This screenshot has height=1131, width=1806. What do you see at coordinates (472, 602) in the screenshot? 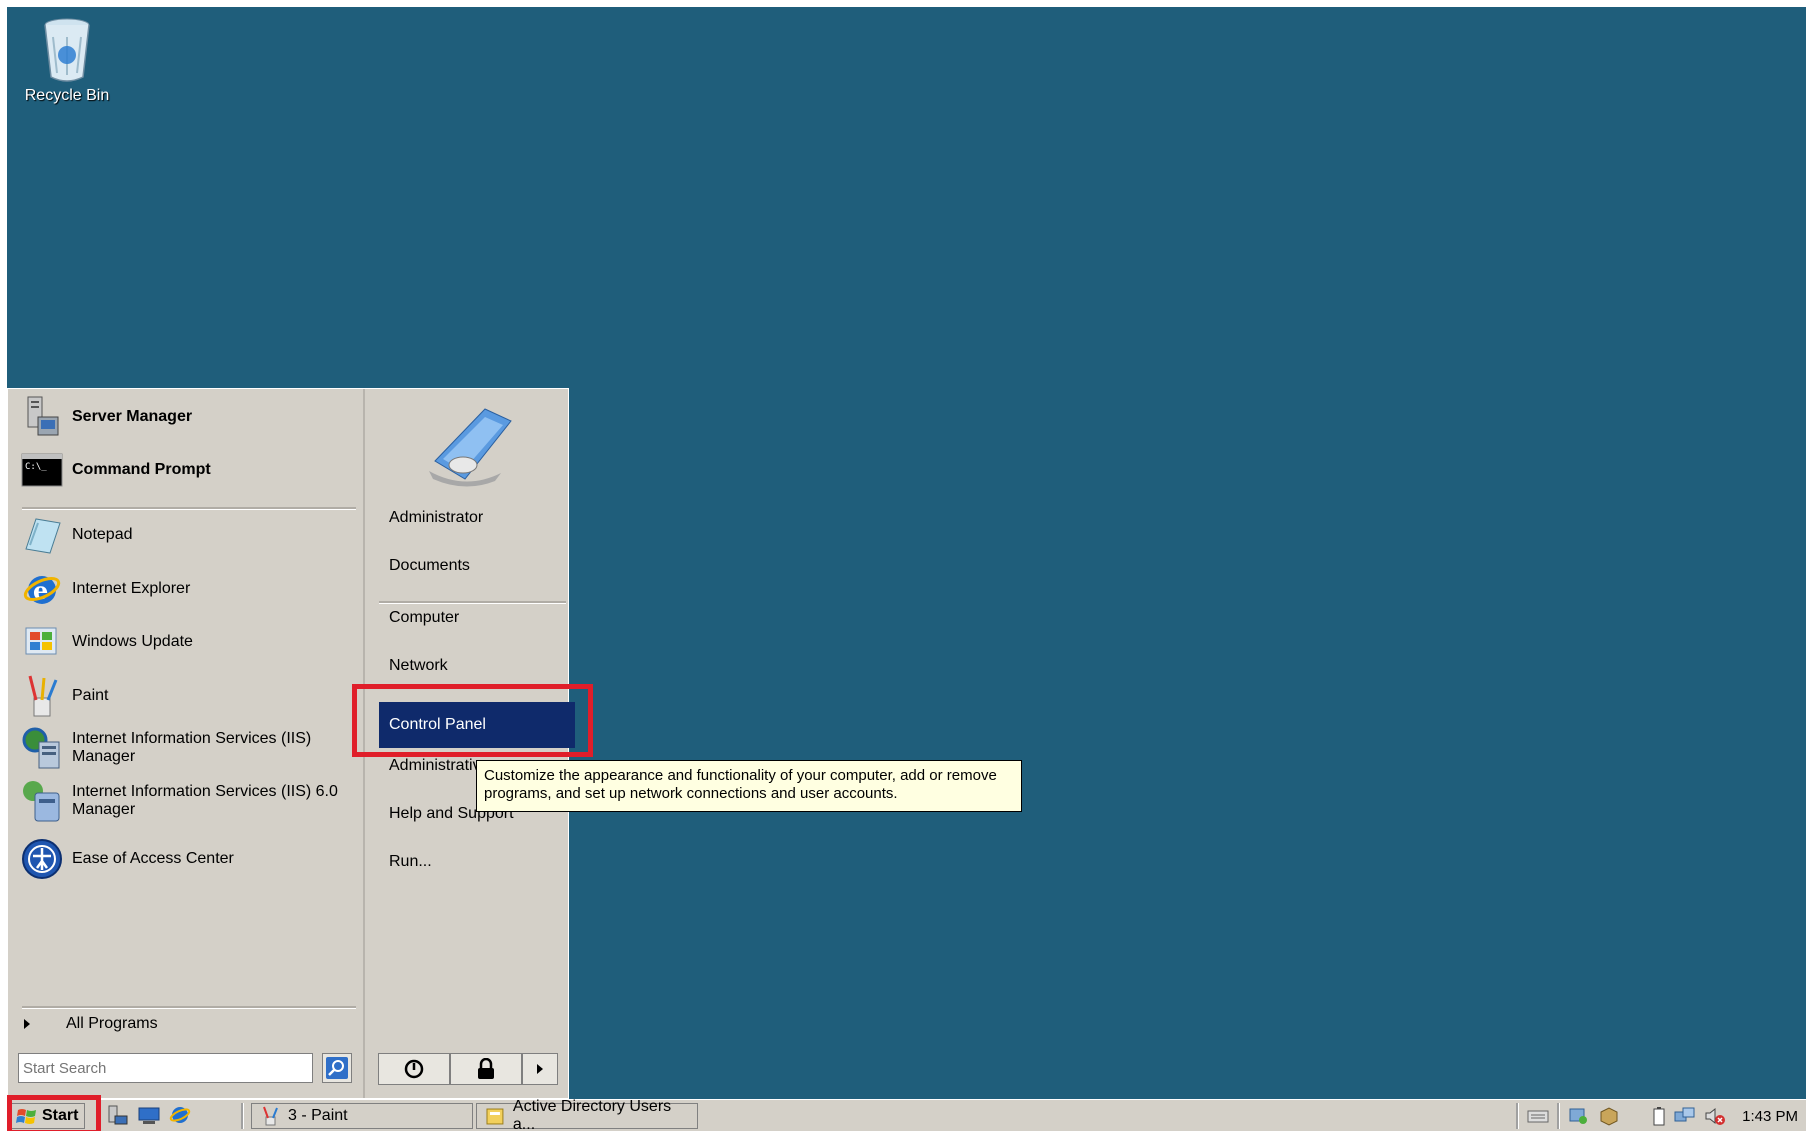
I see `right-separator` at bounding box center [472, 602].